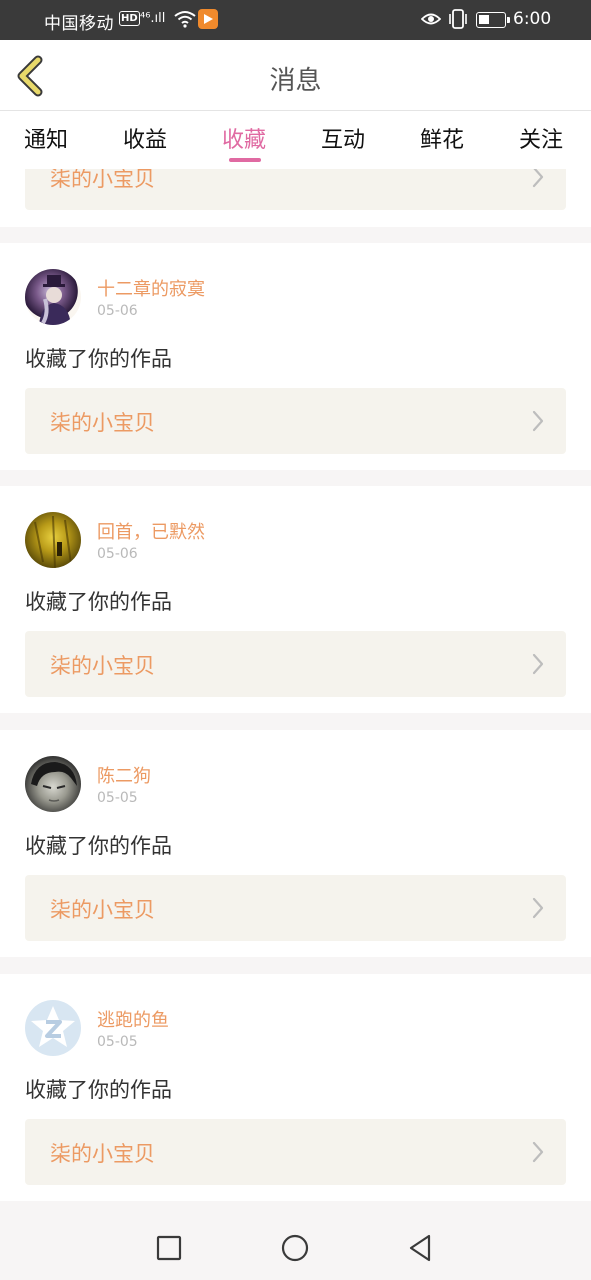  I want to click on status-bar: 中国移动 HD ⁴⁶.ıll 6:00, so click(295, 20).